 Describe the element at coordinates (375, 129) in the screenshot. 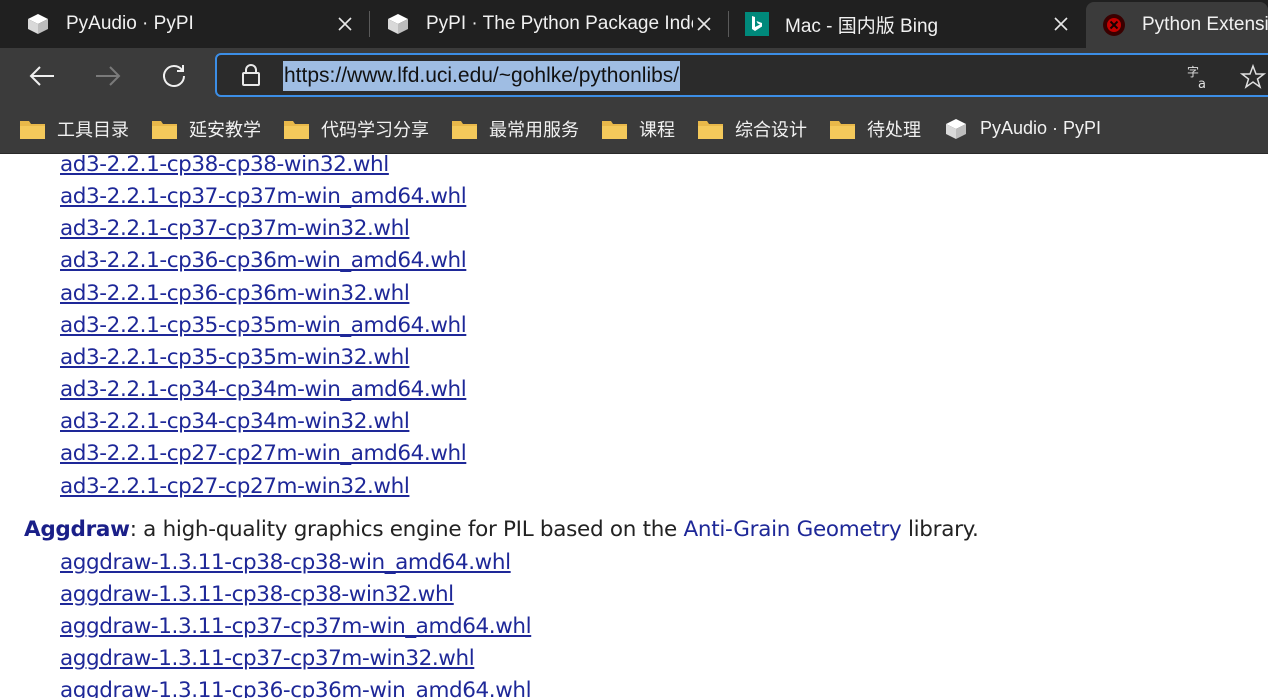

I see `bookmark-label: 代码学习分享` at that location.